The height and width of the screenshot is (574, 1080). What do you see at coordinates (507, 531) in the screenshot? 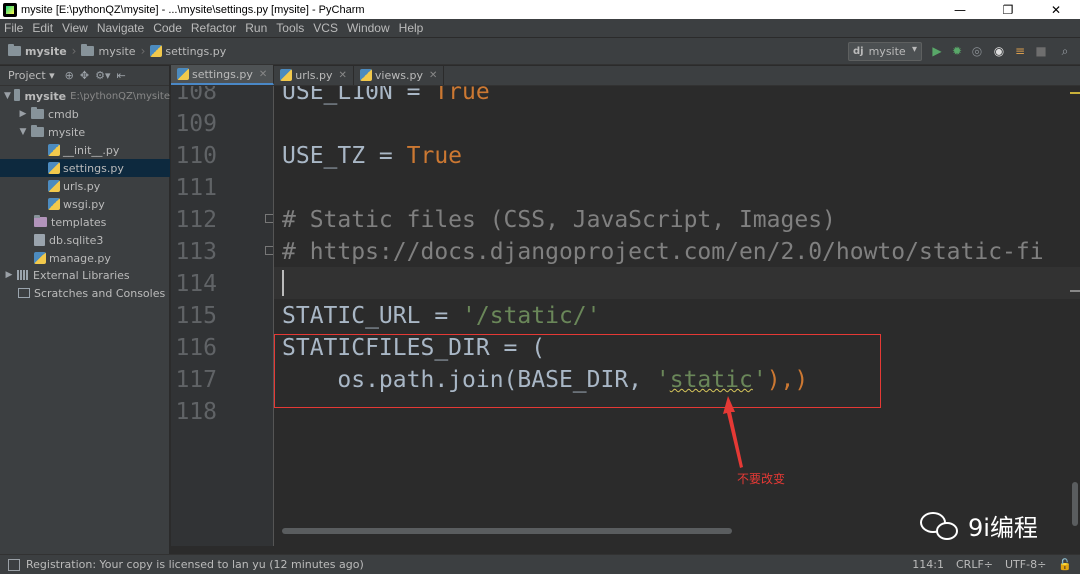
I see `horizontal-scrollbar` at bounding box center [507, 531].